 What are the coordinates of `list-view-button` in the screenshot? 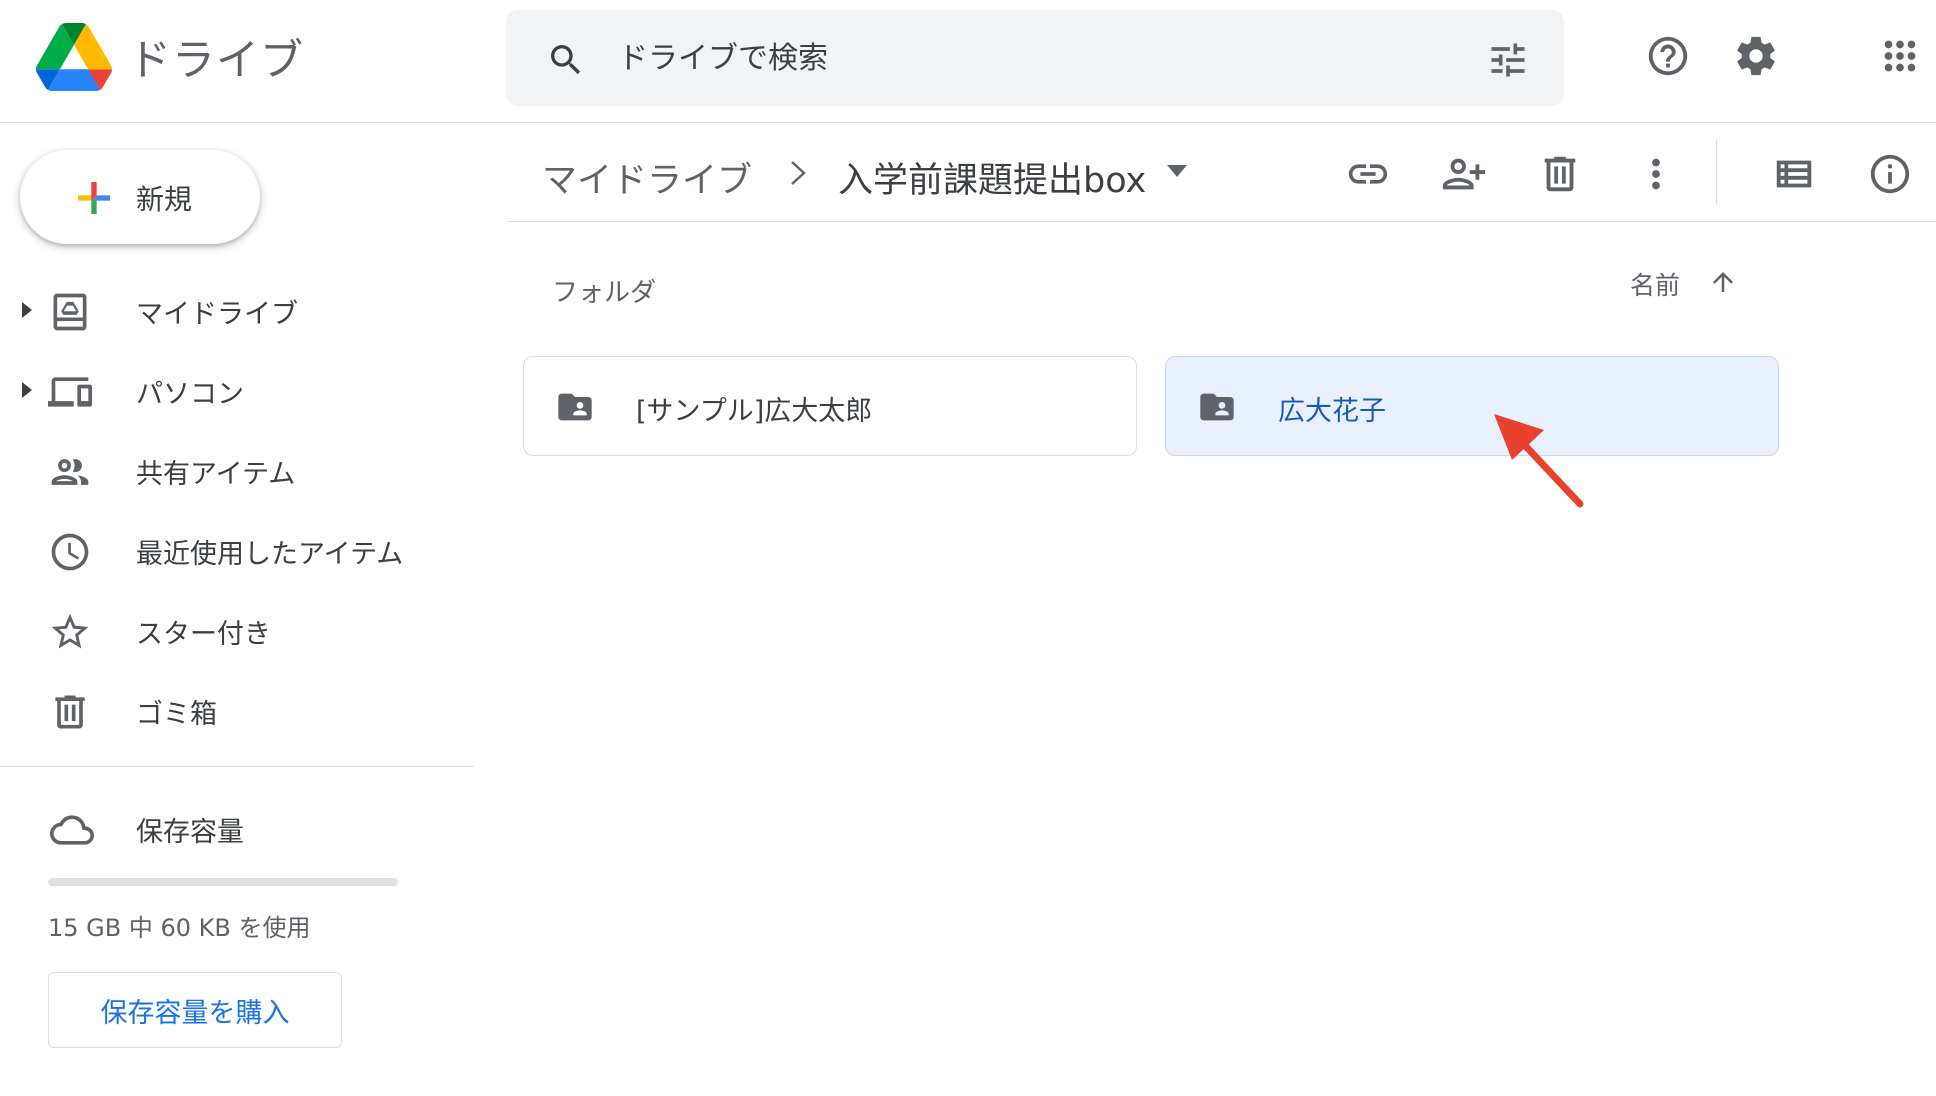 It's located at (1794, 174).